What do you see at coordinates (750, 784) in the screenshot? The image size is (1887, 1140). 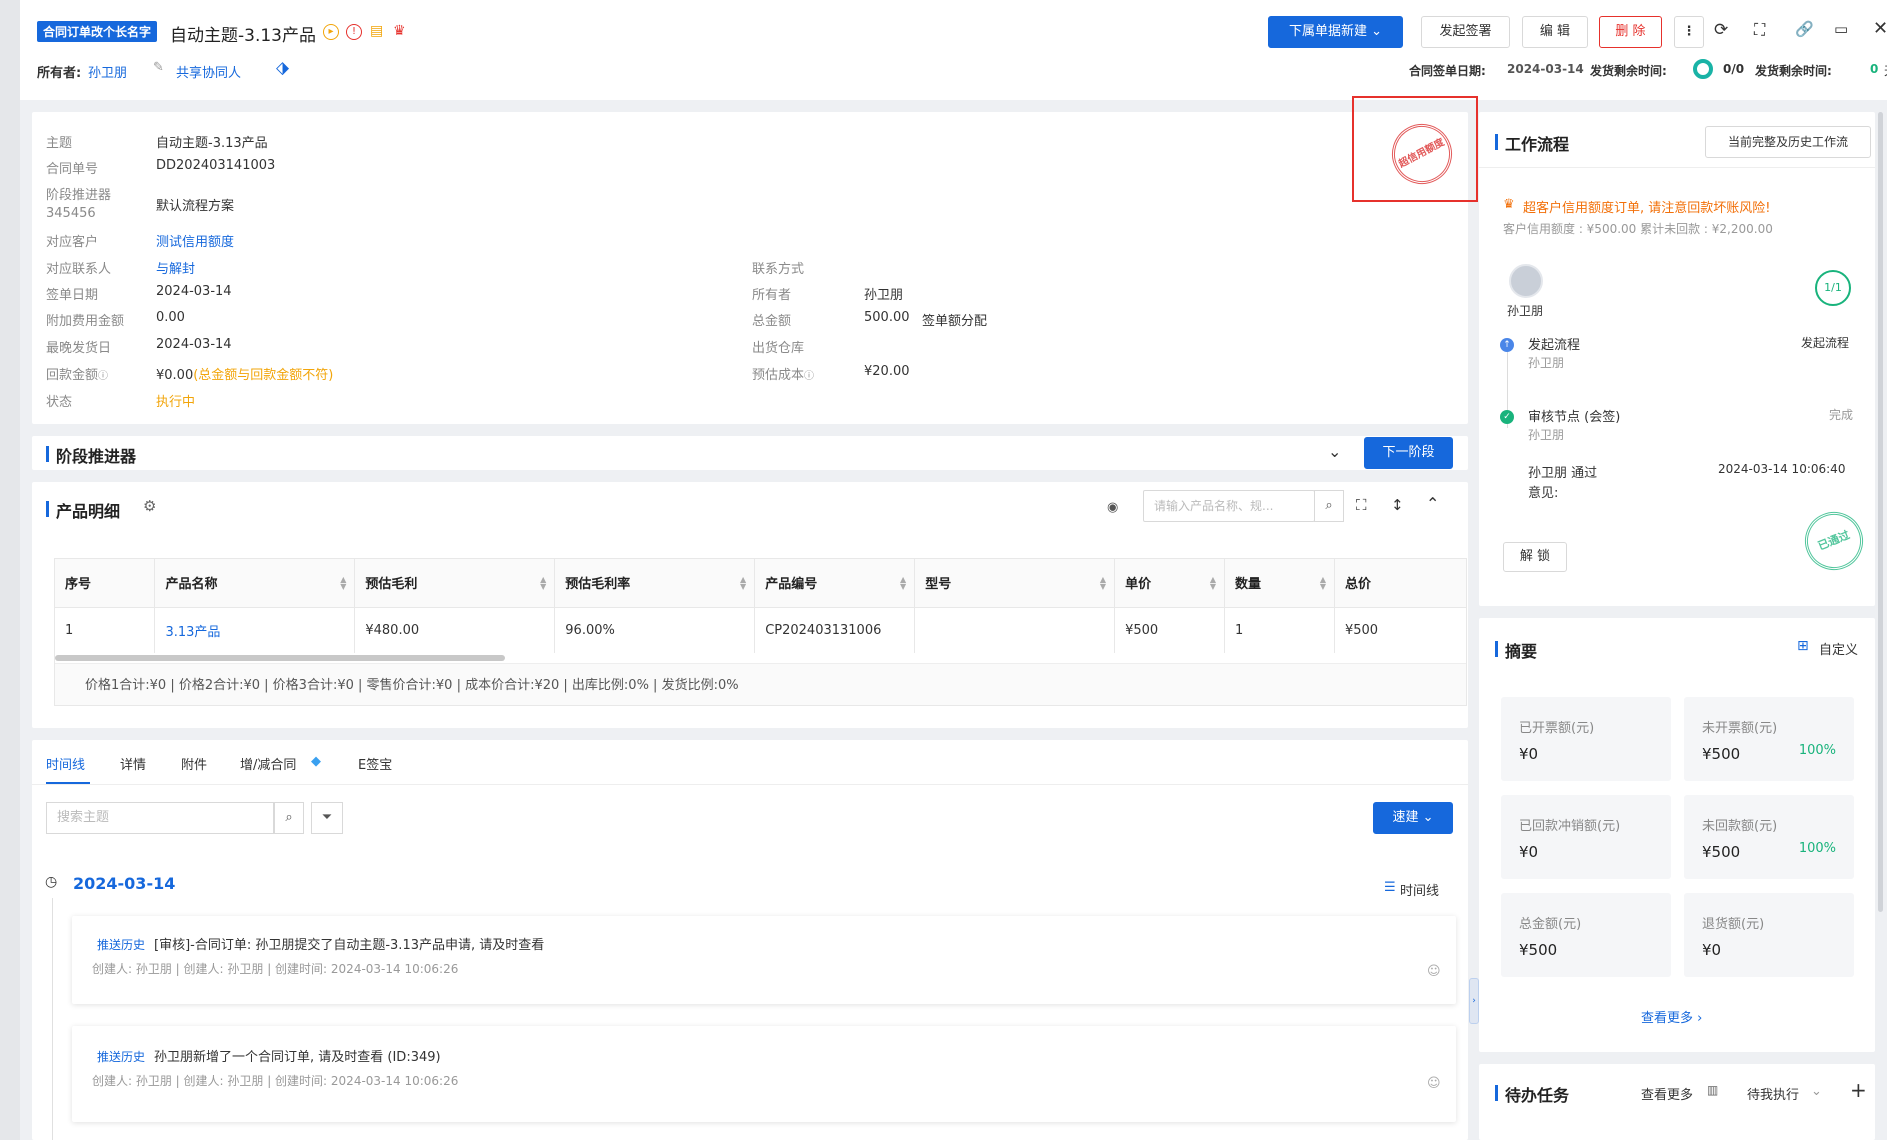 I see `tab-divider` at bounding box center [750, 784].